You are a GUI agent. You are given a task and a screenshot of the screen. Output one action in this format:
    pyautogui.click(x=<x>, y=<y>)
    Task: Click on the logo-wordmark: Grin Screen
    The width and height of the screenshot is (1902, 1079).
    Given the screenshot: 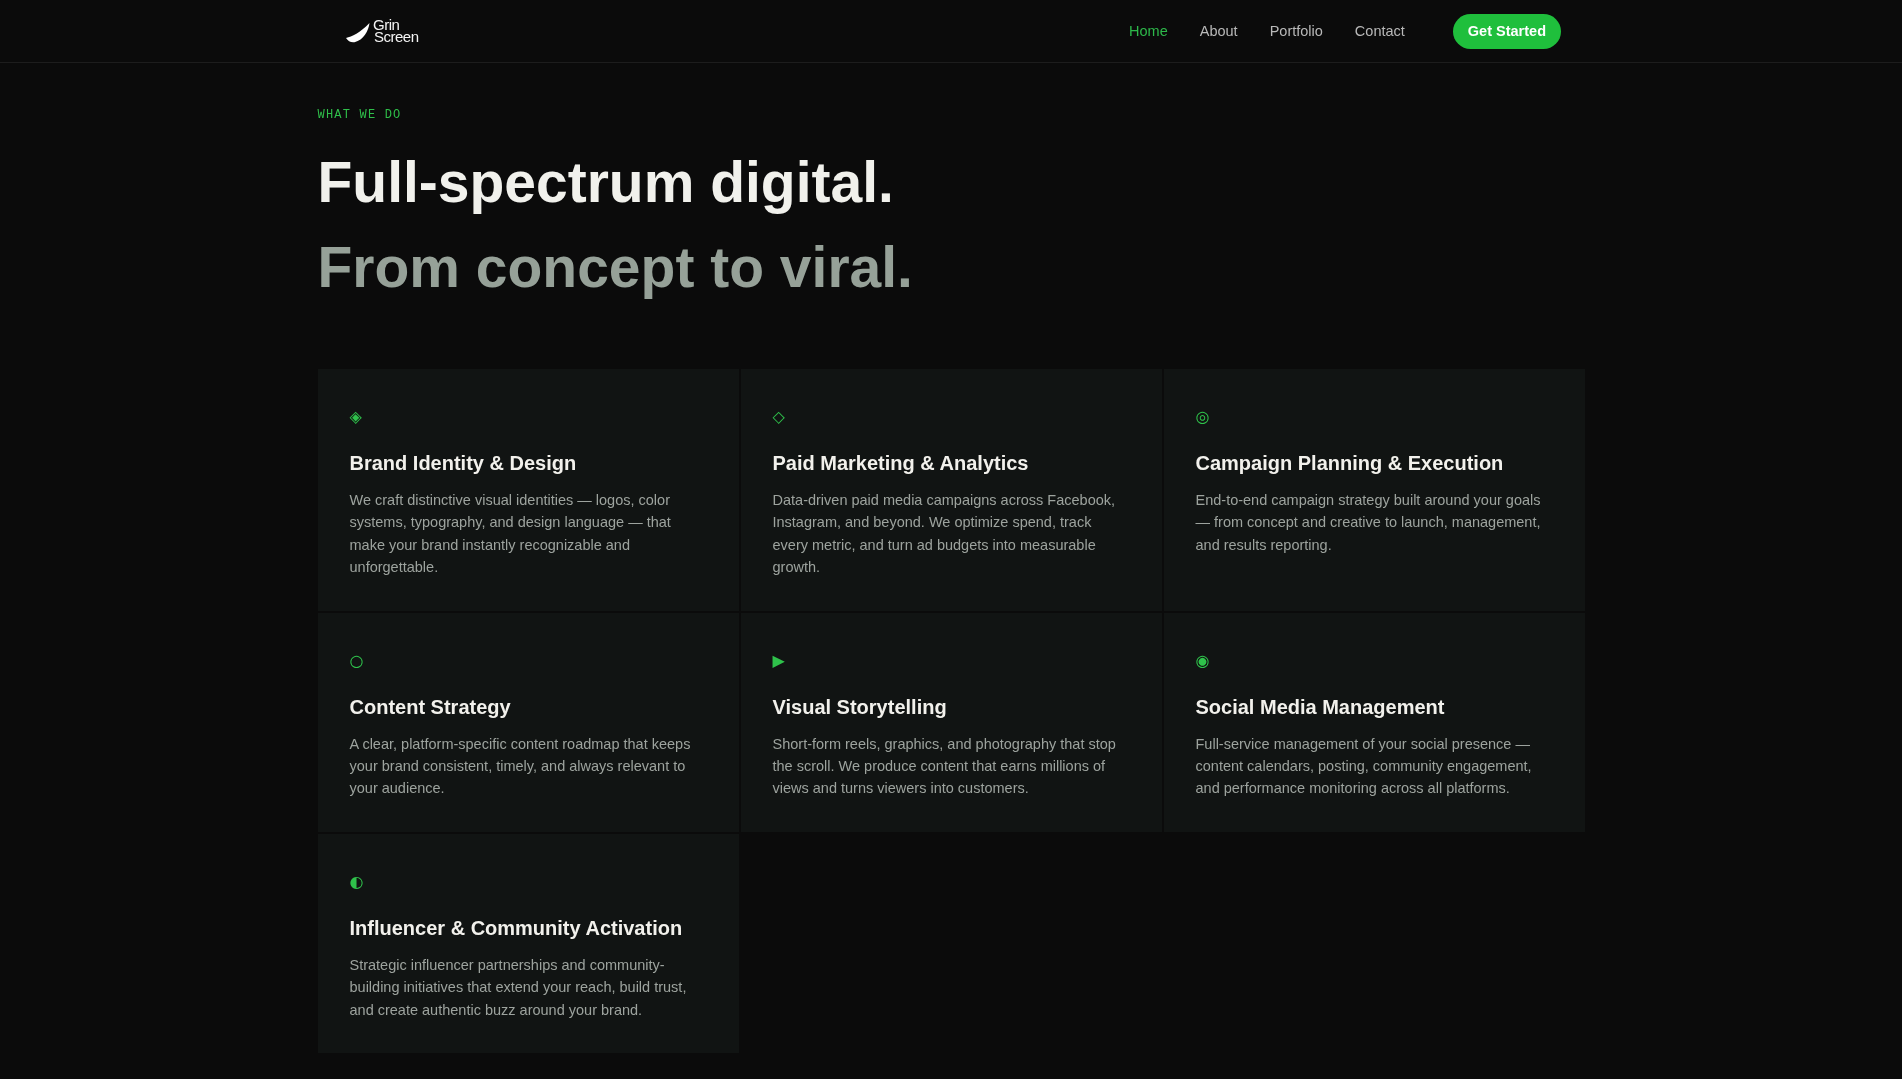 What is the action you would take?
    pyautogui.click(x=396, y=31)
    